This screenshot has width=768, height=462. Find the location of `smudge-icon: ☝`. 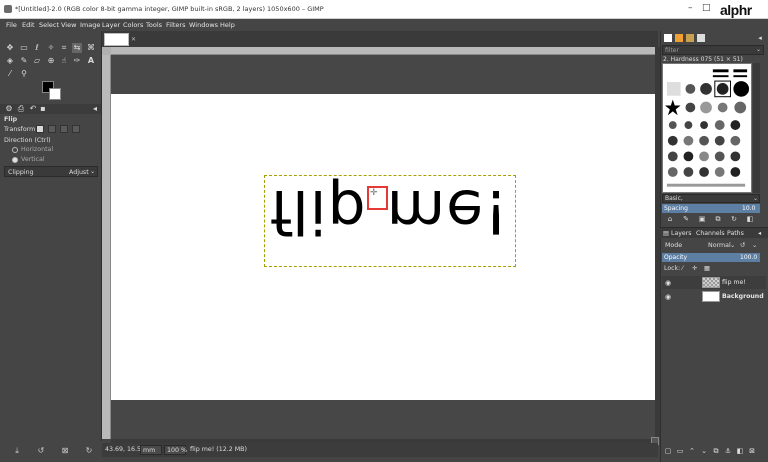

smudge-icon: ☝ is located at coordinates (64, 61).